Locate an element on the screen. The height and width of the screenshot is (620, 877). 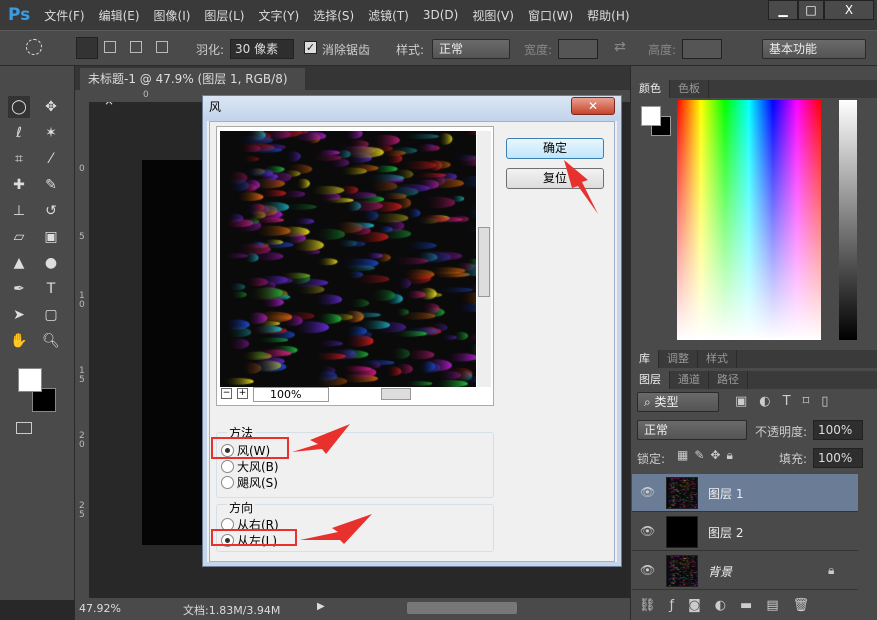
menu-image: 图像(I) is located at coordinates (172, 15).